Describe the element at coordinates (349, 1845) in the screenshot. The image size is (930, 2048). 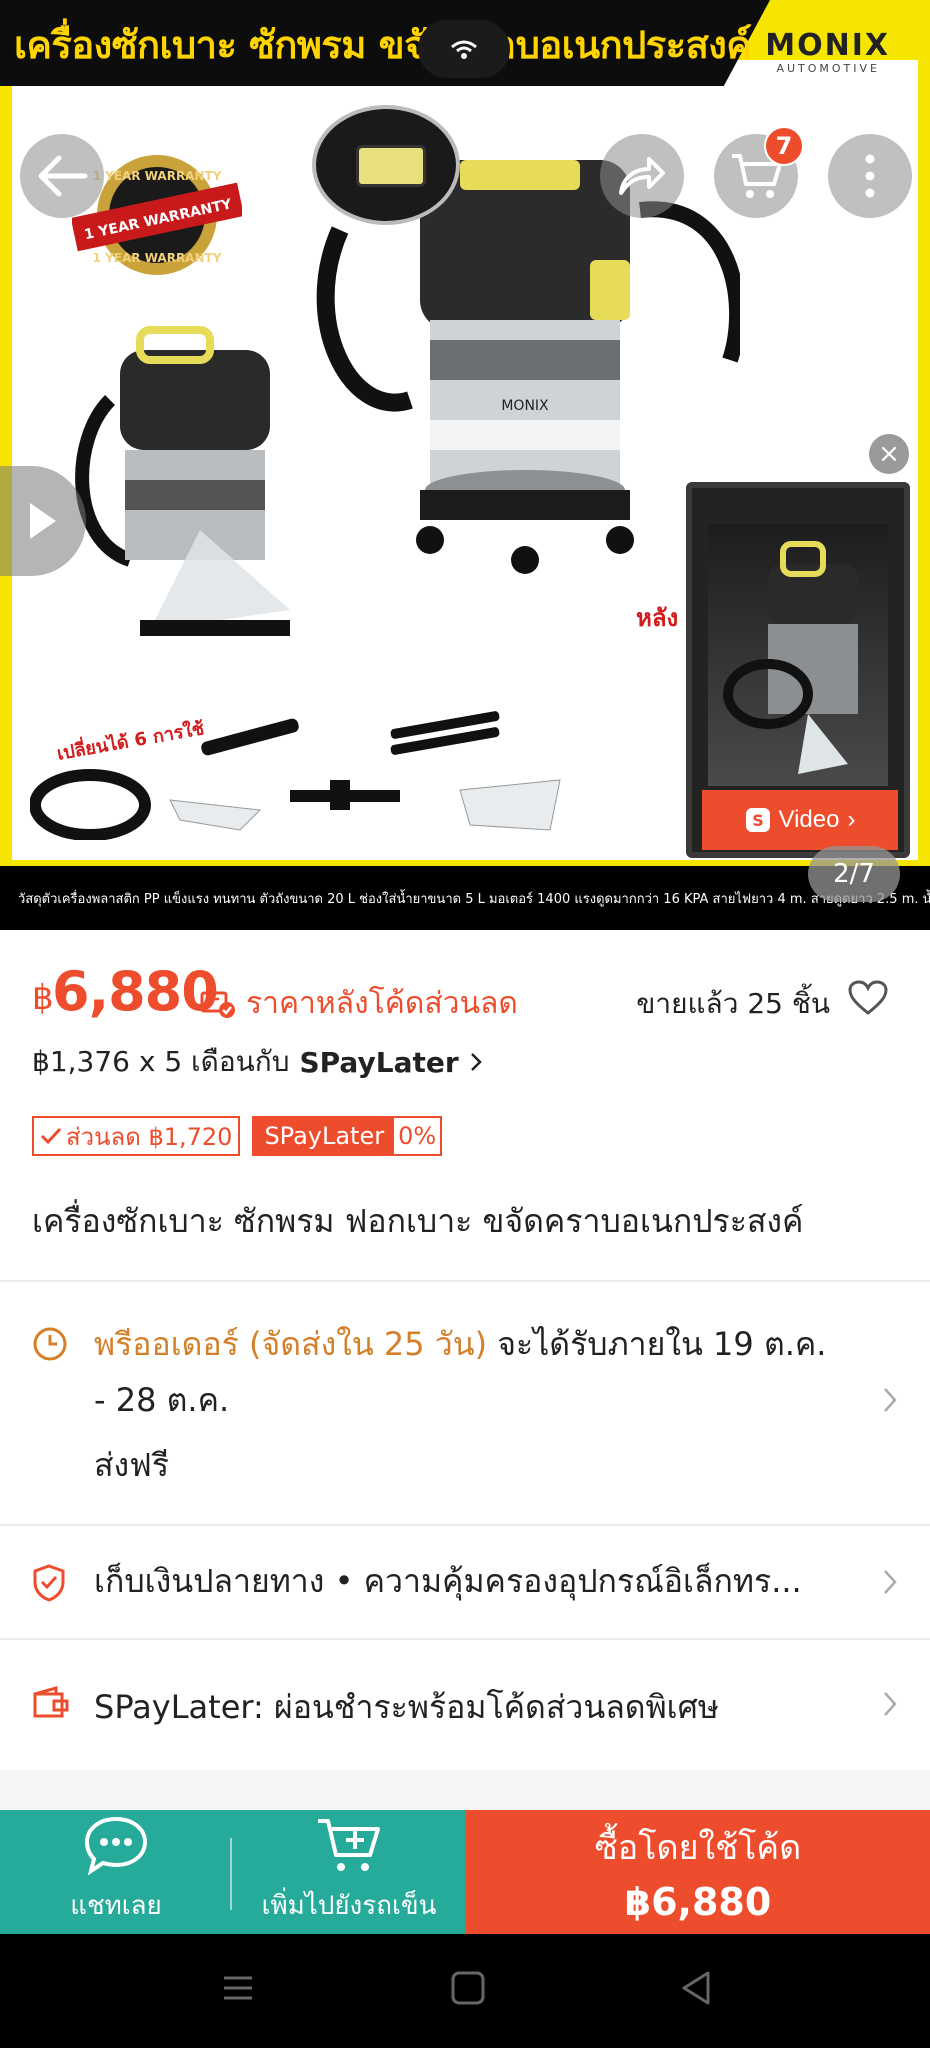
I see `add-cart-icon` at that location.